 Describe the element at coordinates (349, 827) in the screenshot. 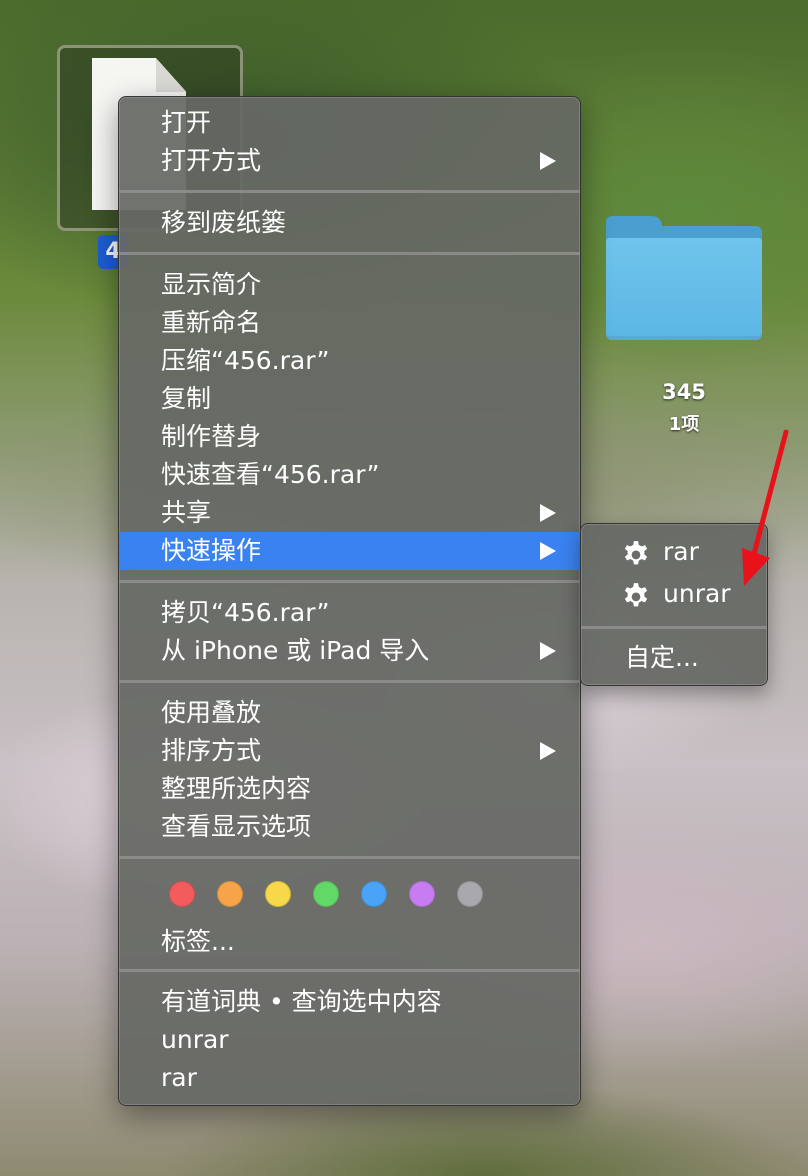

I see `menu-item-show-view-options: 查看显示选项` at that location.